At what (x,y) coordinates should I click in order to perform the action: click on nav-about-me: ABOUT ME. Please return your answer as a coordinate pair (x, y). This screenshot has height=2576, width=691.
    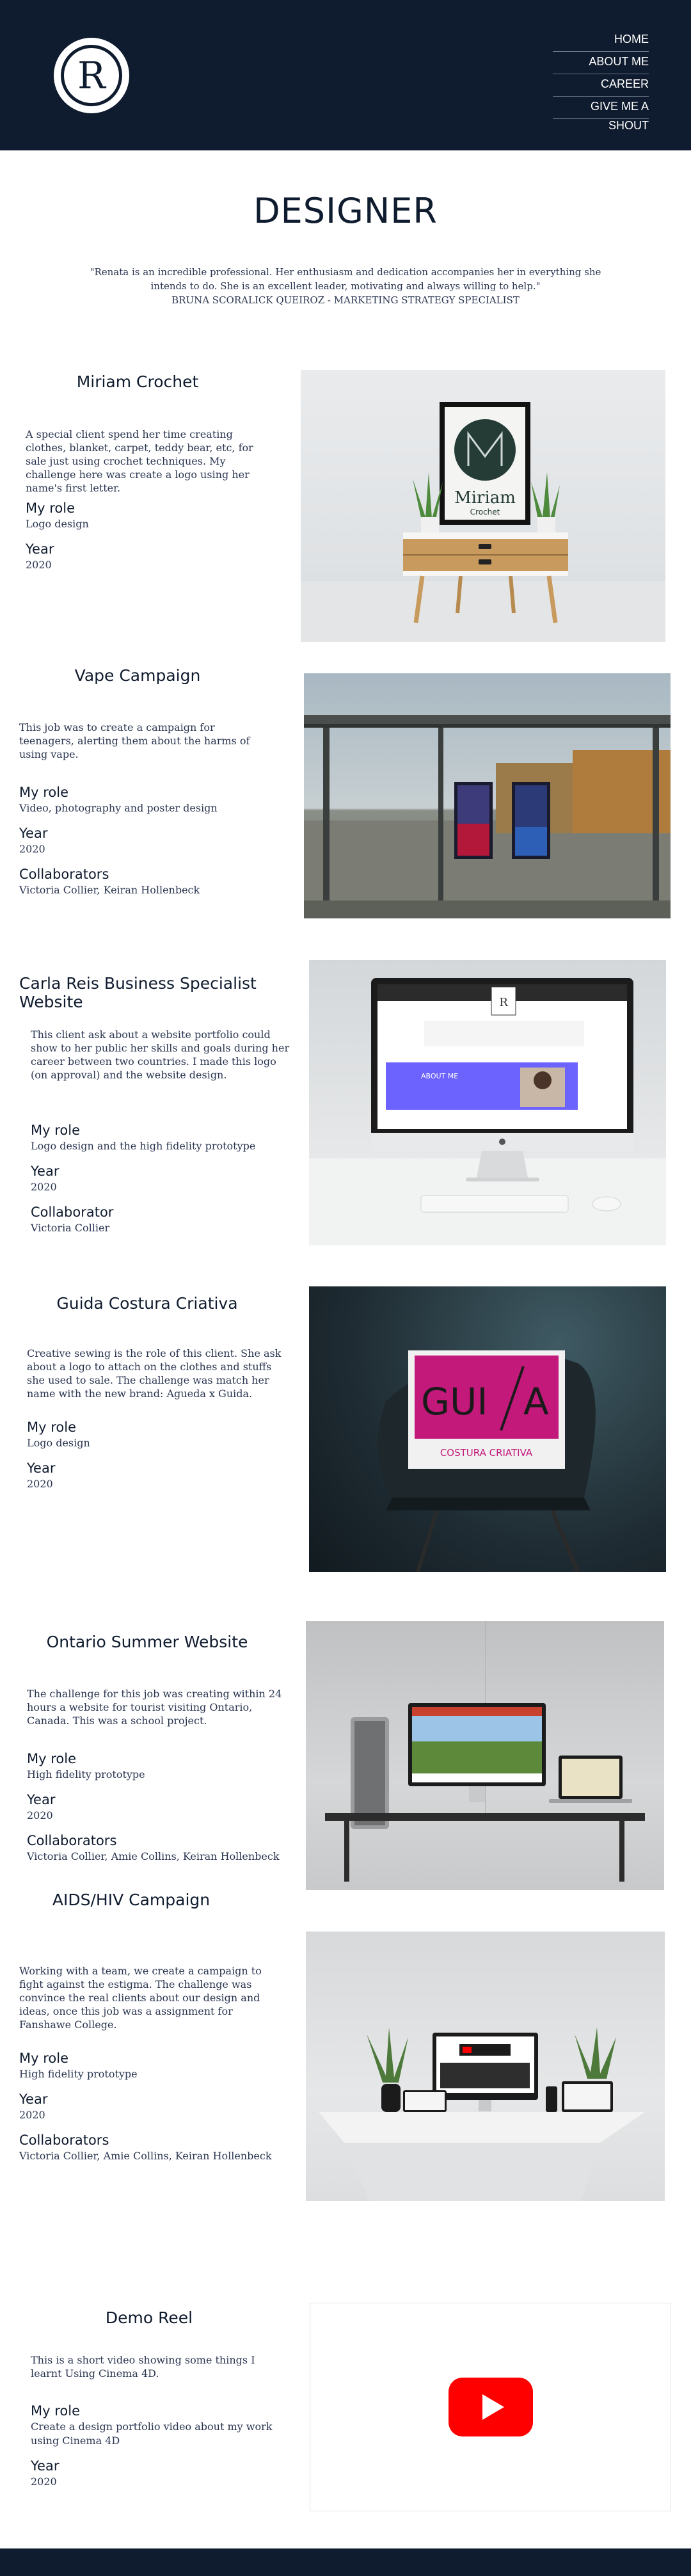
    Looking at the image, I should click on (601, 63).